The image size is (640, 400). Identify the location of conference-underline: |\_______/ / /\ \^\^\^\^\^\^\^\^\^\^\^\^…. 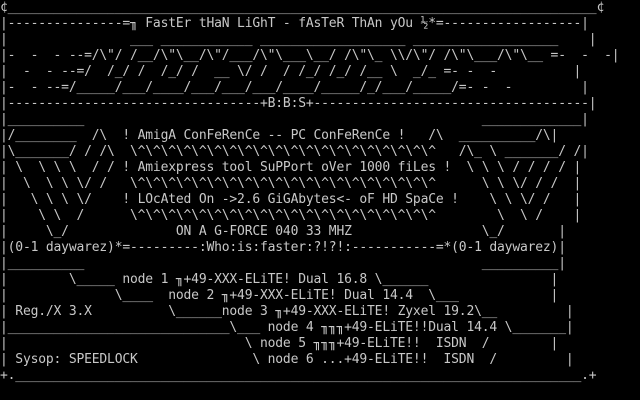
(294, 151).